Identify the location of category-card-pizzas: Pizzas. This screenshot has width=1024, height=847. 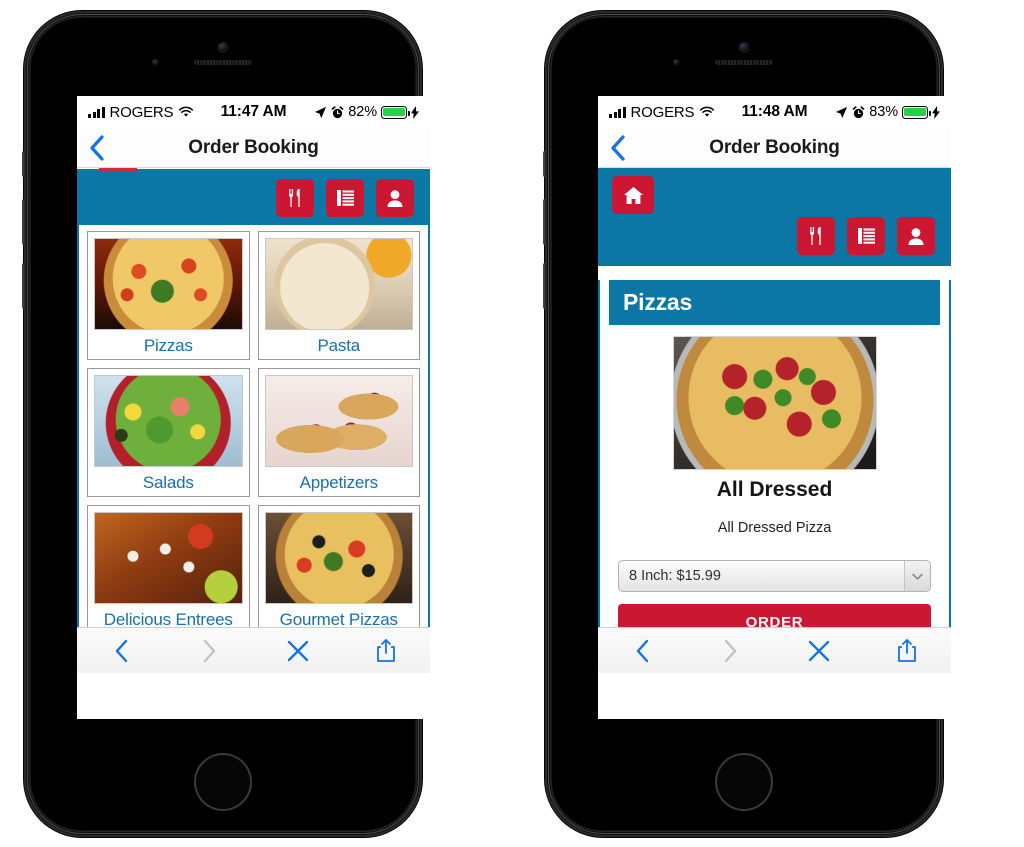
(168, 296).